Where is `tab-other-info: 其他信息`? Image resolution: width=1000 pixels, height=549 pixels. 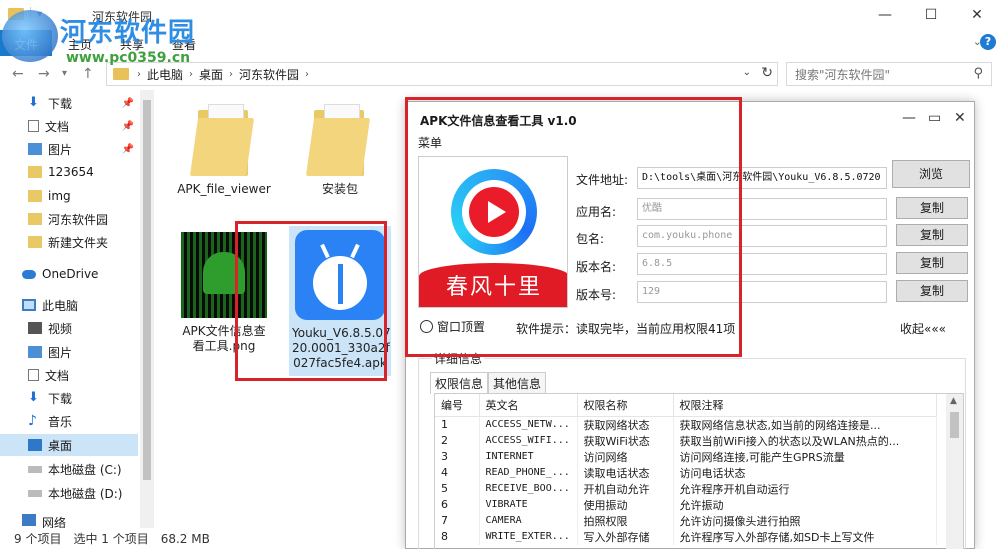
tab-other-info: 其他信息 is located at coordinates (517, 383).